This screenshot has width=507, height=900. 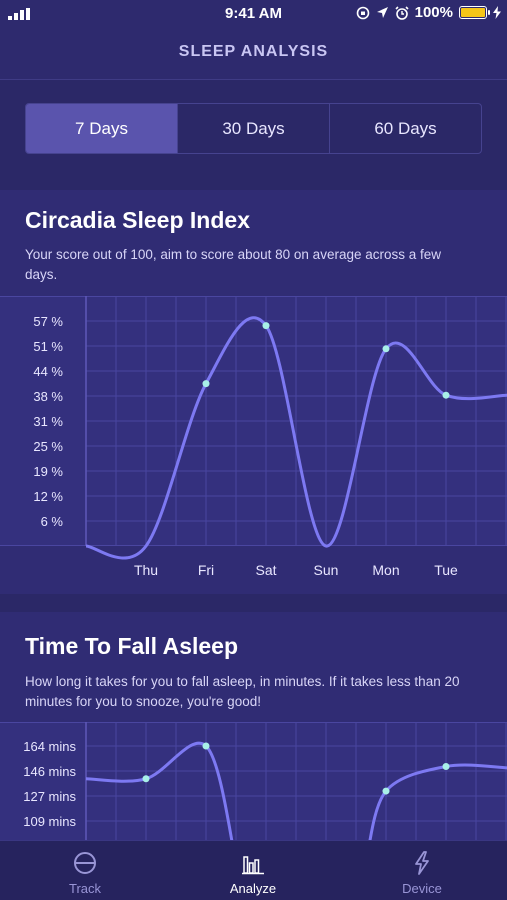 What do you see at coordinates (253, 14) in the screenshot?
I see `status-bar: 9:41 AM 100%` at bounding box center [253, 14].